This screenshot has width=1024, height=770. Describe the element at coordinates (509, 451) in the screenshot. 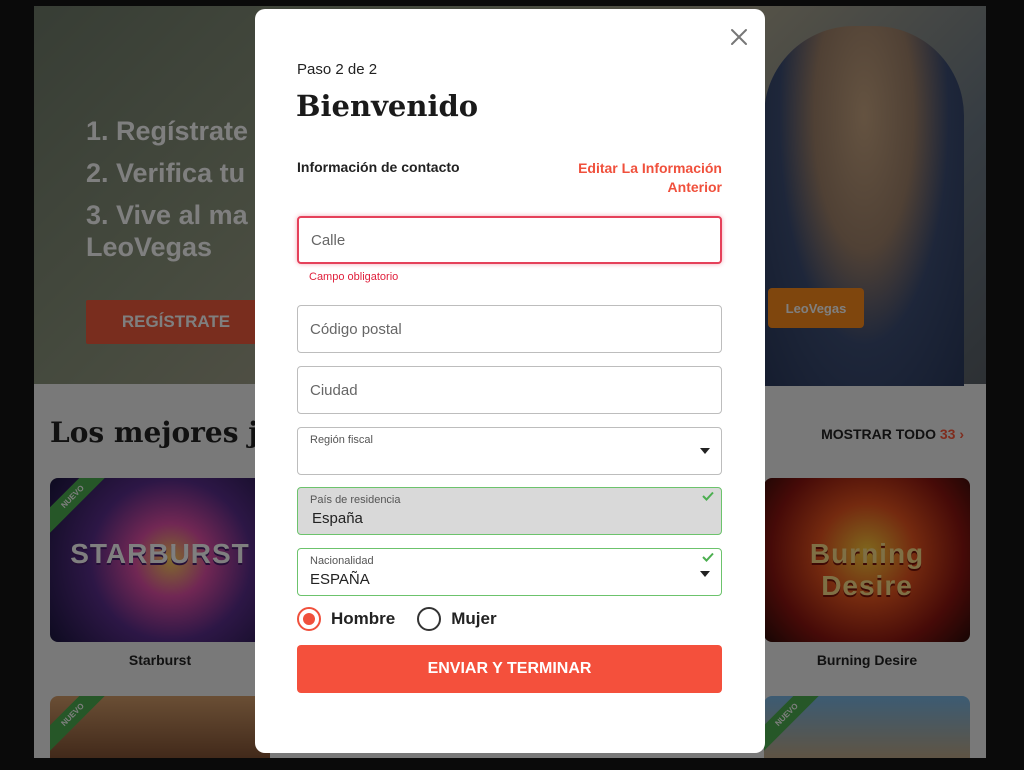

I see `tax-region-select: Región fiscal` at that location.